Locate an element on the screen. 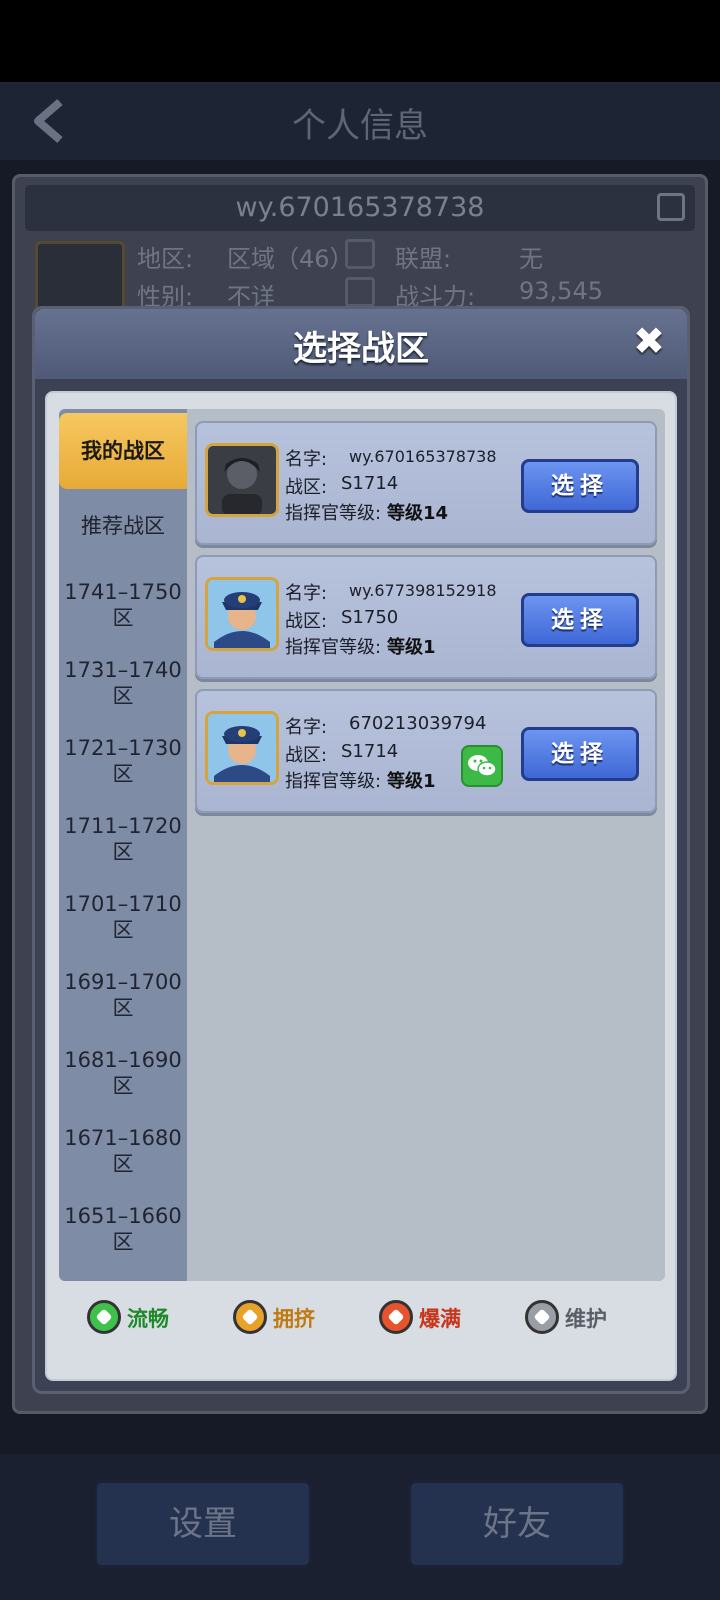 The height and width of the screenshot is (1600, 720). status-full-icon is located at coordinates (396, 1317).